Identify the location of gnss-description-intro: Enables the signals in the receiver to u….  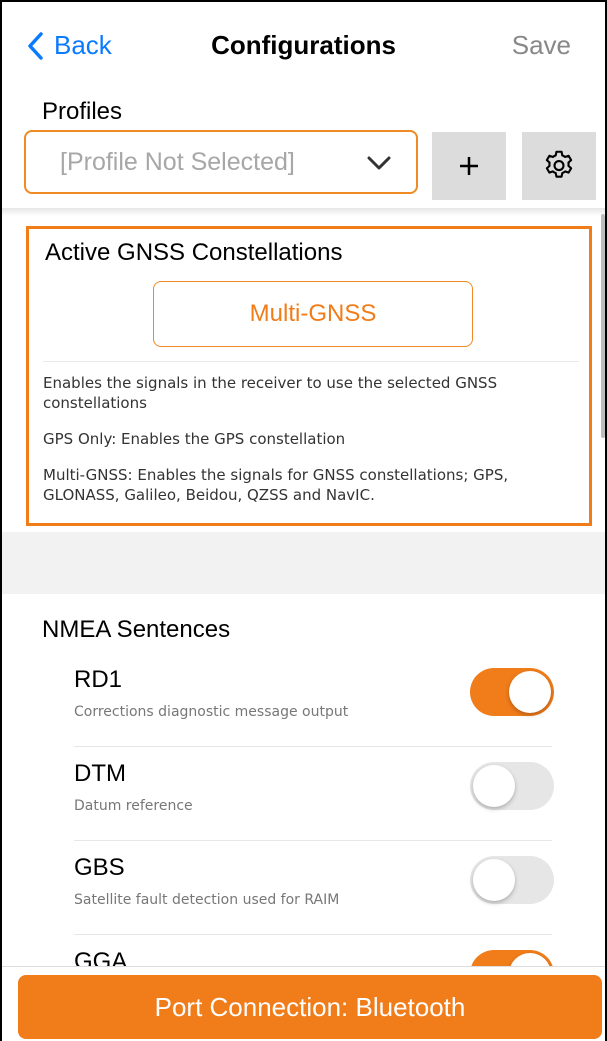
(270, 393).